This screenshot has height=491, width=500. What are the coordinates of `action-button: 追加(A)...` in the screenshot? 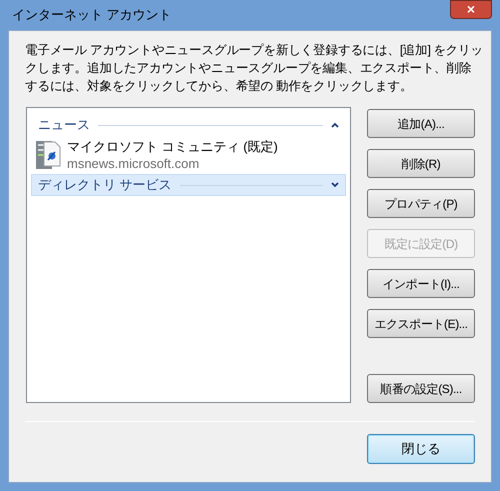 It's located at (421, 123).